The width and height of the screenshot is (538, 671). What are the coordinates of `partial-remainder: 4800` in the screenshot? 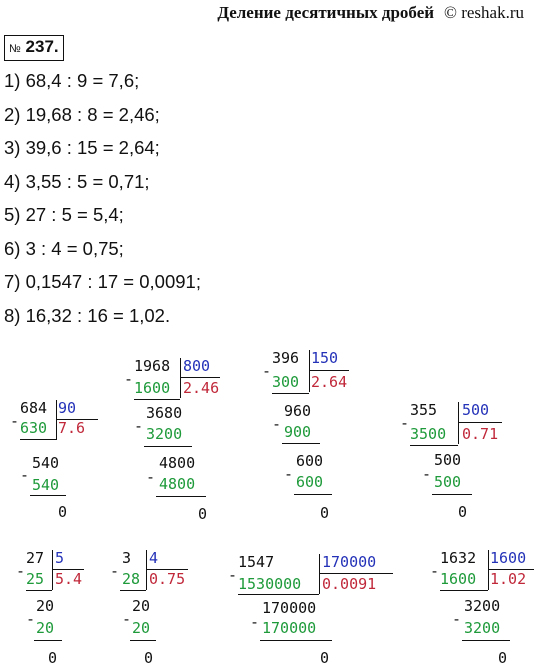 It's located at (177, 463).